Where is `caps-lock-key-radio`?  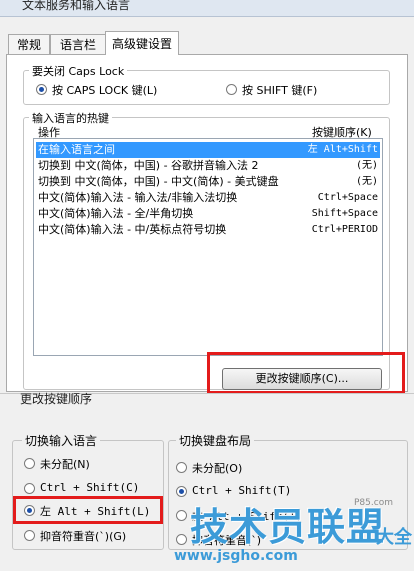
caps-lock-key-radio is located at coordinates (41, 89).